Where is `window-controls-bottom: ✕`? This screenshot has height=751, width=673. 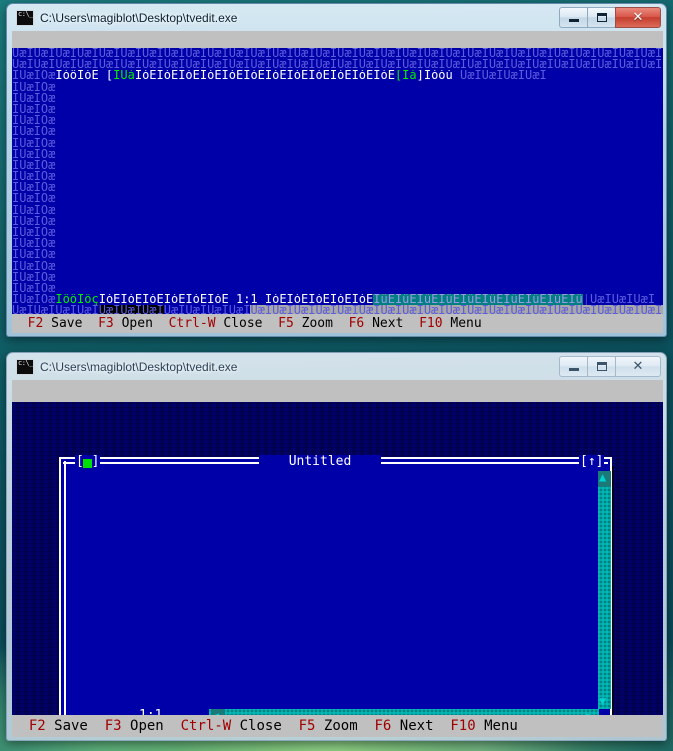
window-controls-bottom: ✕ is located at coordinates (610, 366).